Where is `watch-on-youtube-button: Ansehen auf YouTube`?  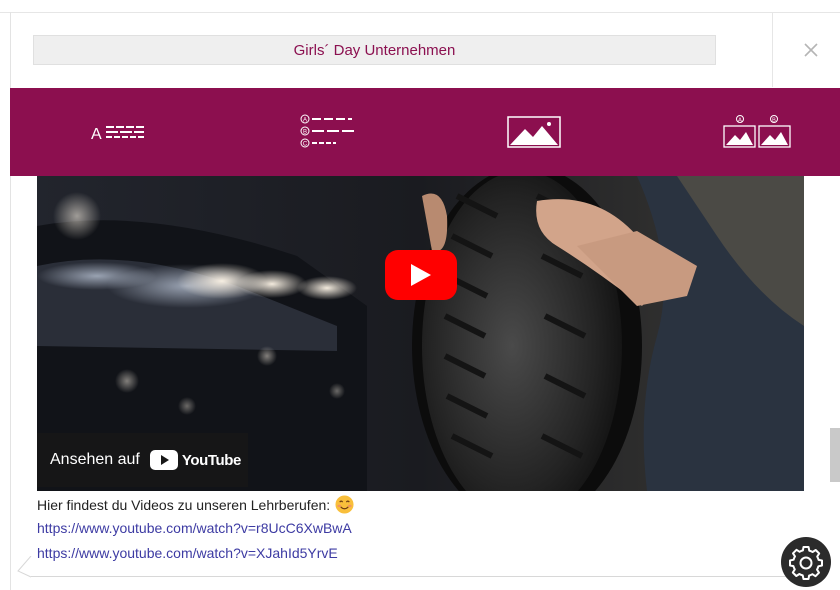
watch-on-youtube-button: Ansehen auf YouTube is located at coordinates (142, 460).